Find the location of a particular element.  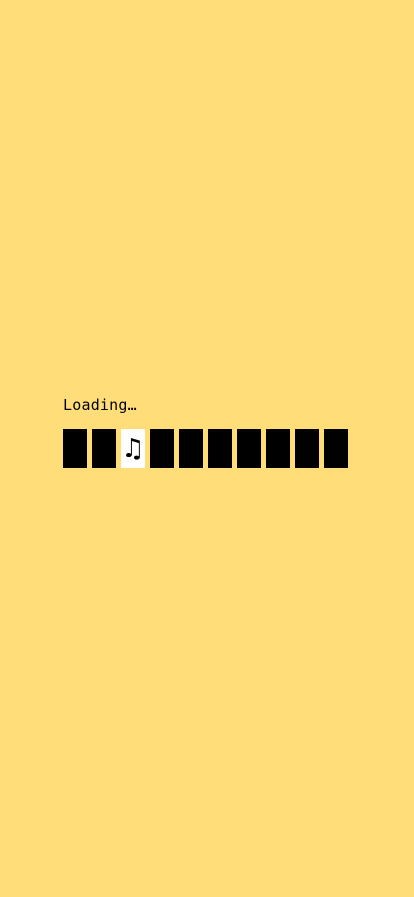

music-note-icon: ♫ is located at coordinates (133, 448).